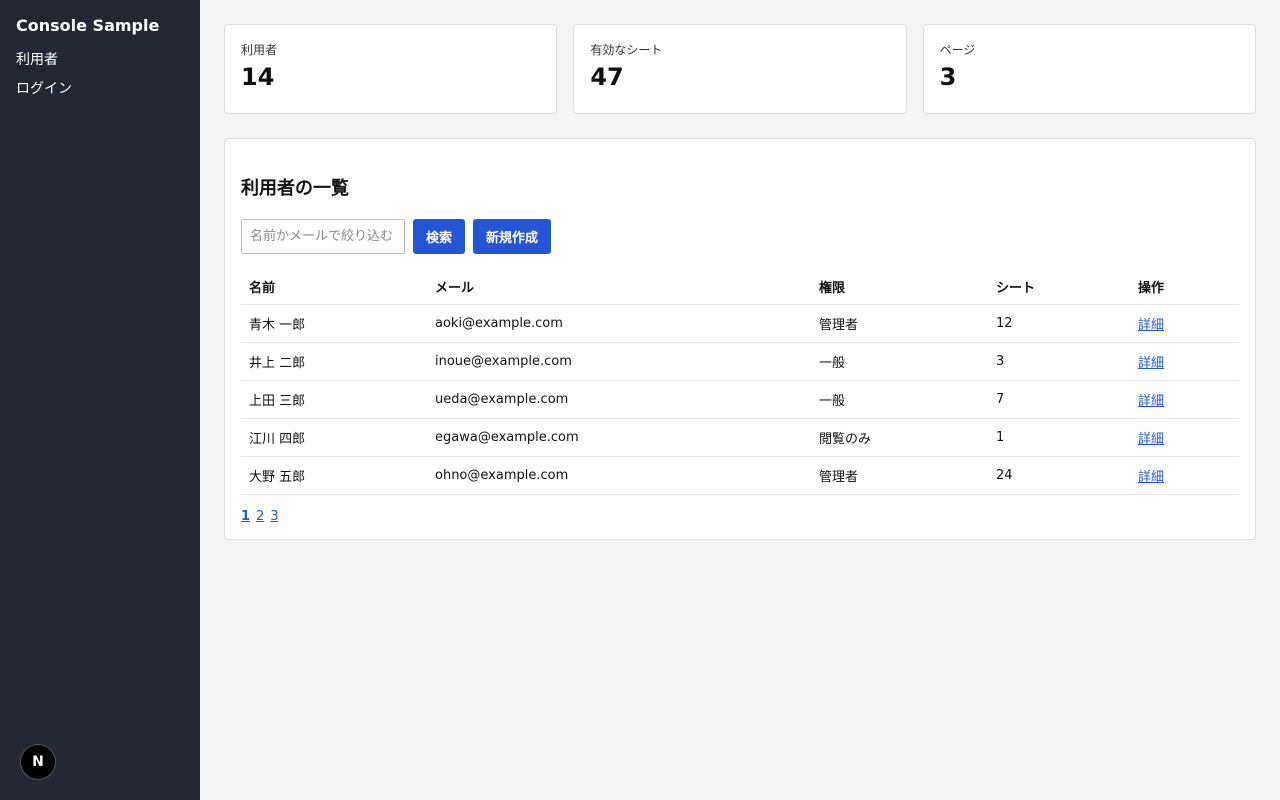 This screenshot has height=800, width=1280. Describe the element at coordinates (607, 77) in the screenshot. I see `stat-value: 47` at that location.